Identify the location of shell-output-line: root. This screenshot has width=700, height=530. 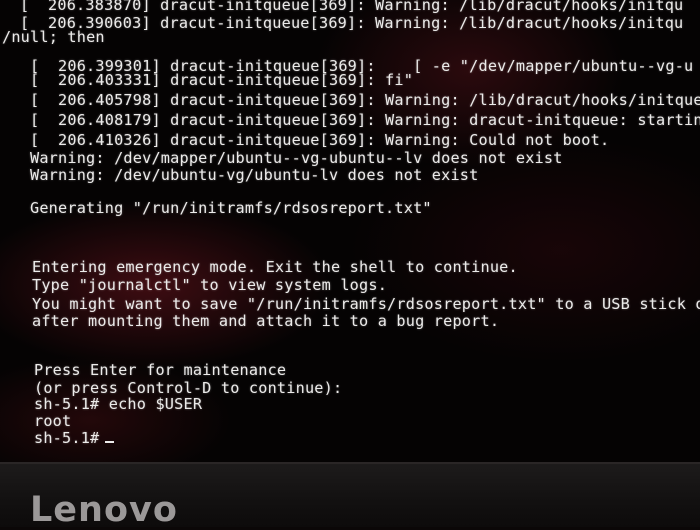
(53, 421).